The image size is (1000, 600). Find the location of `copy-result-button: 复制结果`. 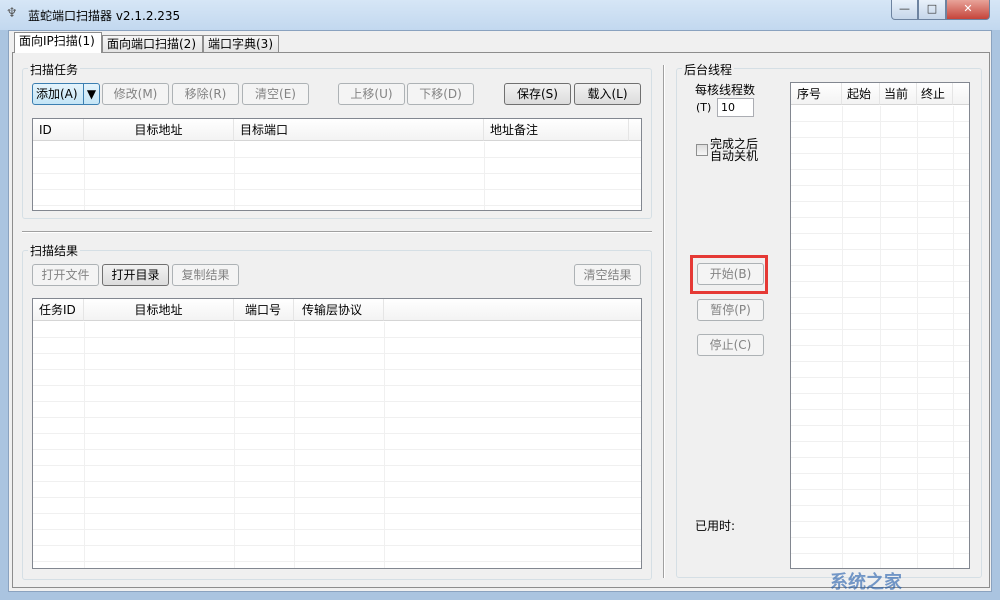

copy-result-button: 复制结果 is located at coordinates (205, 275).